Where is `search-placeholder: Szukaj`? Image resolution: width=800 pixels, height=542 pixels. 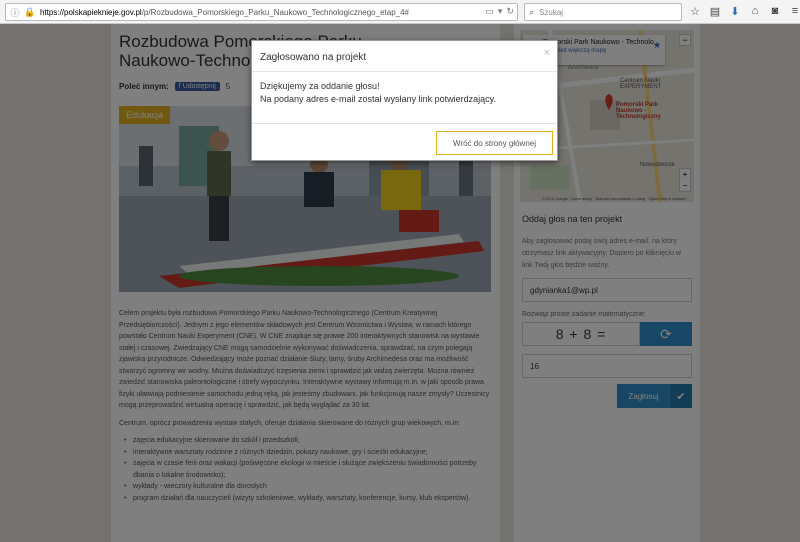 search-placeholder: Szukaj is located at coordinates (551, 12).